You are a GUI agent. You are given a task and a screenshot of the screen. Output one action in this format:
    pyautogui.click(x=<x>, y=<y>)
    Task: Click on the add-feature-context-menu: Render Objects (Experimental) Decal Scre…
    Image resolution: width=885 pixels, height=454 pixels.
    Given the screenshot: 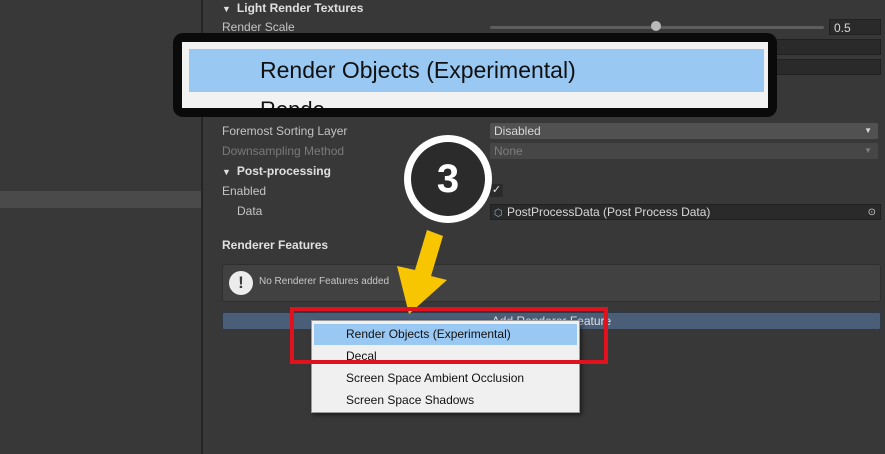 What is the action you would take?
    pyautogui.click(x=445, y=366)
    